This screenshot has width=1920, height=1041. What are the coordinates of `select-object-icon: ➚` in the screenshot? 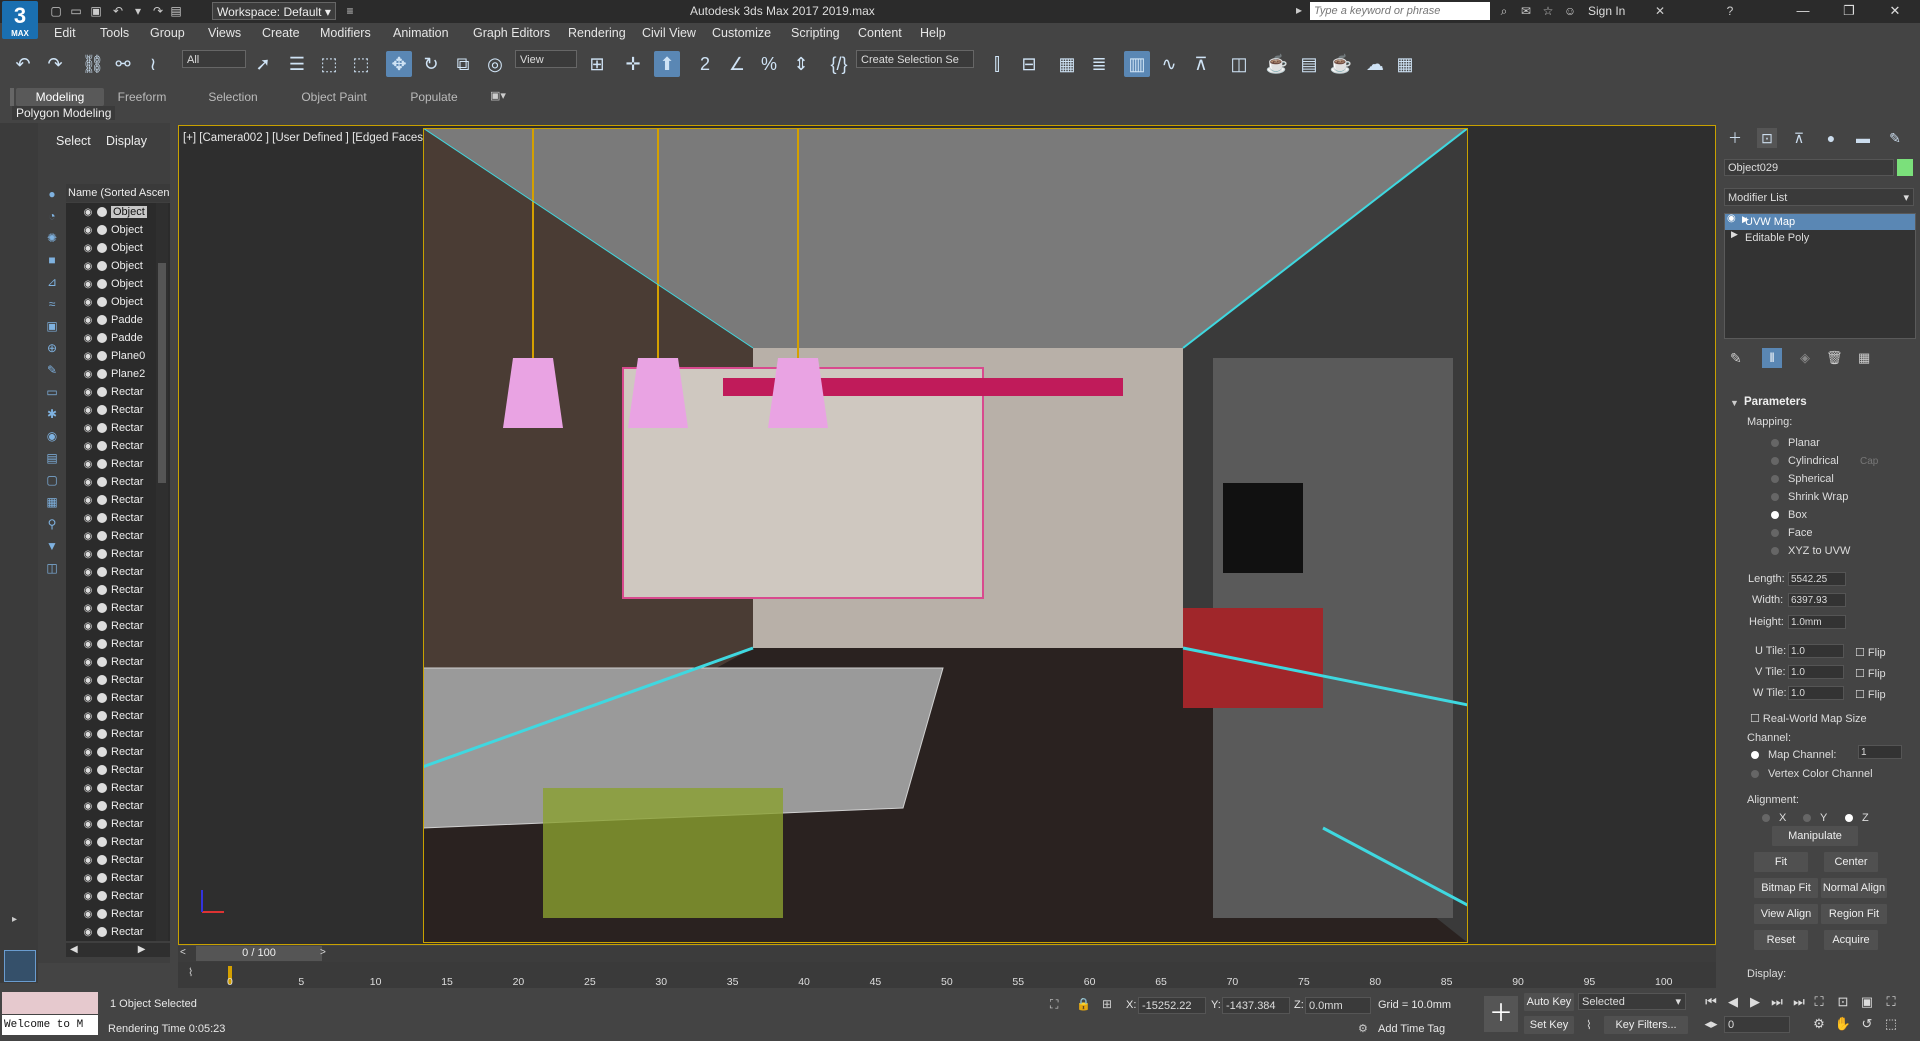 It's located at (263, 64).